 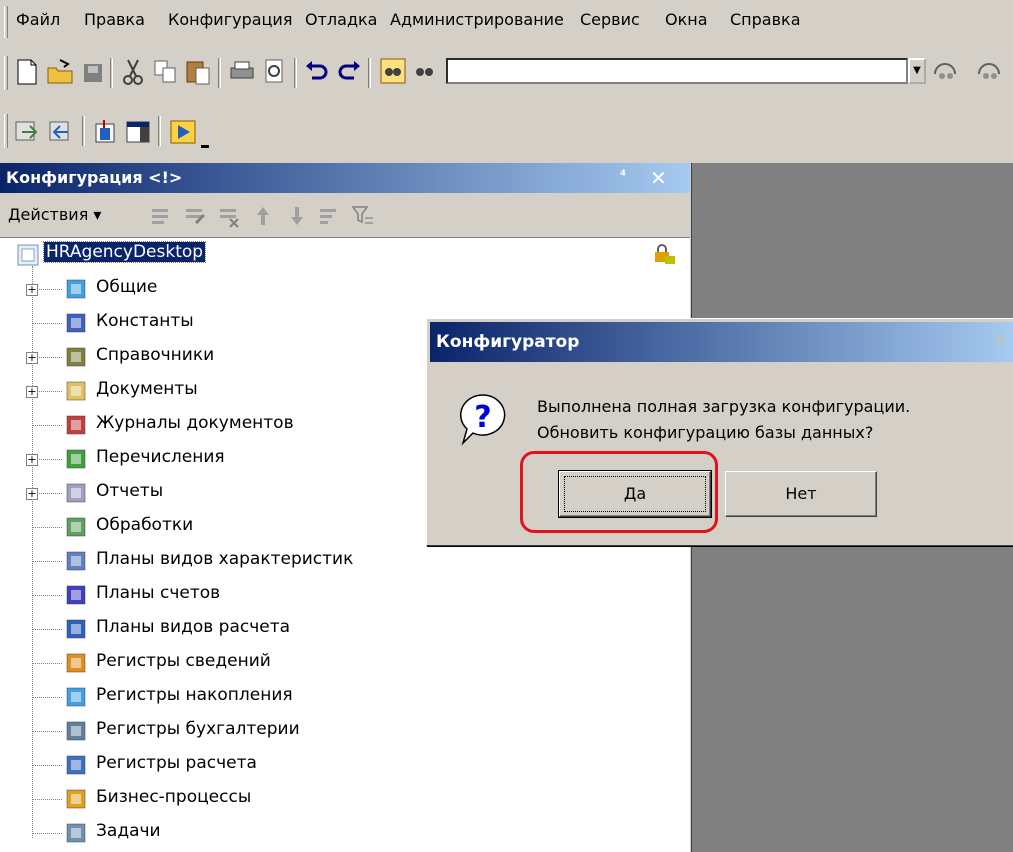 What do you see at coordinates (917, 71) in the screenshot?
I see `search-dropdown-button: ▼` at bounding box center [917, 71].